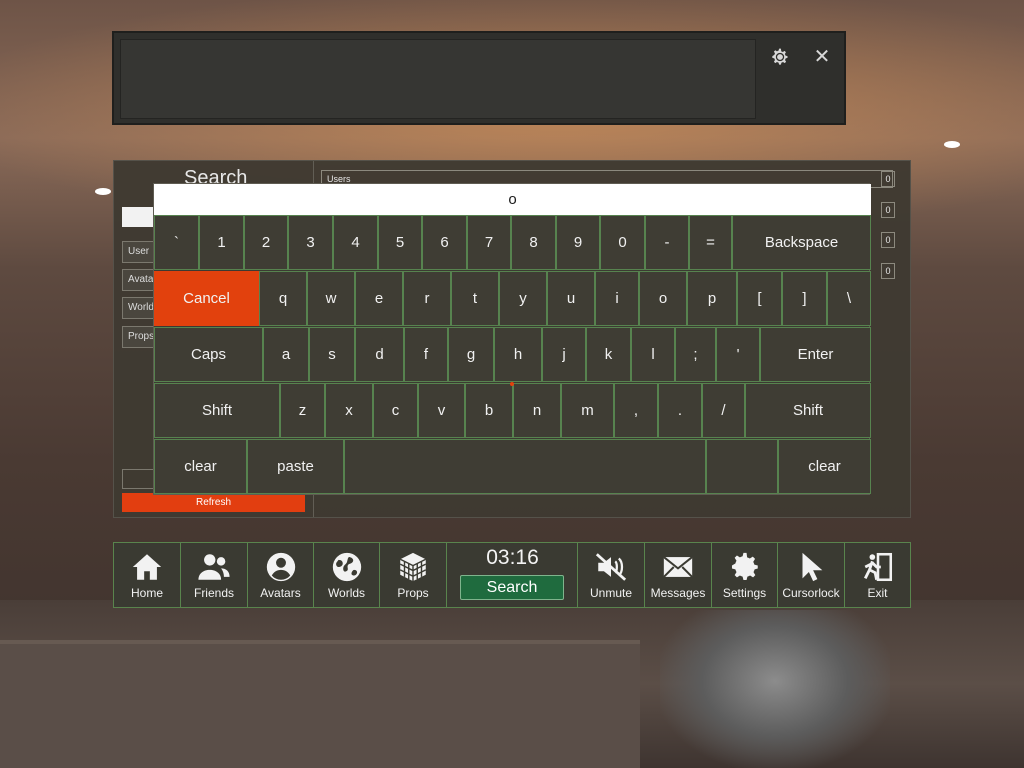 Image resolution: width=1024 pixels, height=768 pixels. I want to click on key-clear-right: clear, so click(824, 466).